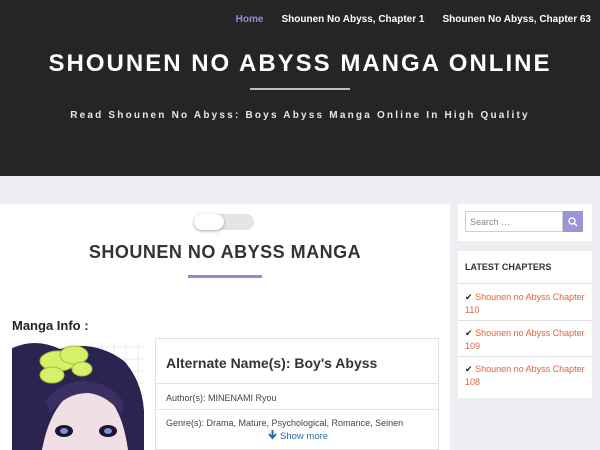 This screenshot has height=450, width=600. I want to click on nav-item-home: Home, so click(250, 19).